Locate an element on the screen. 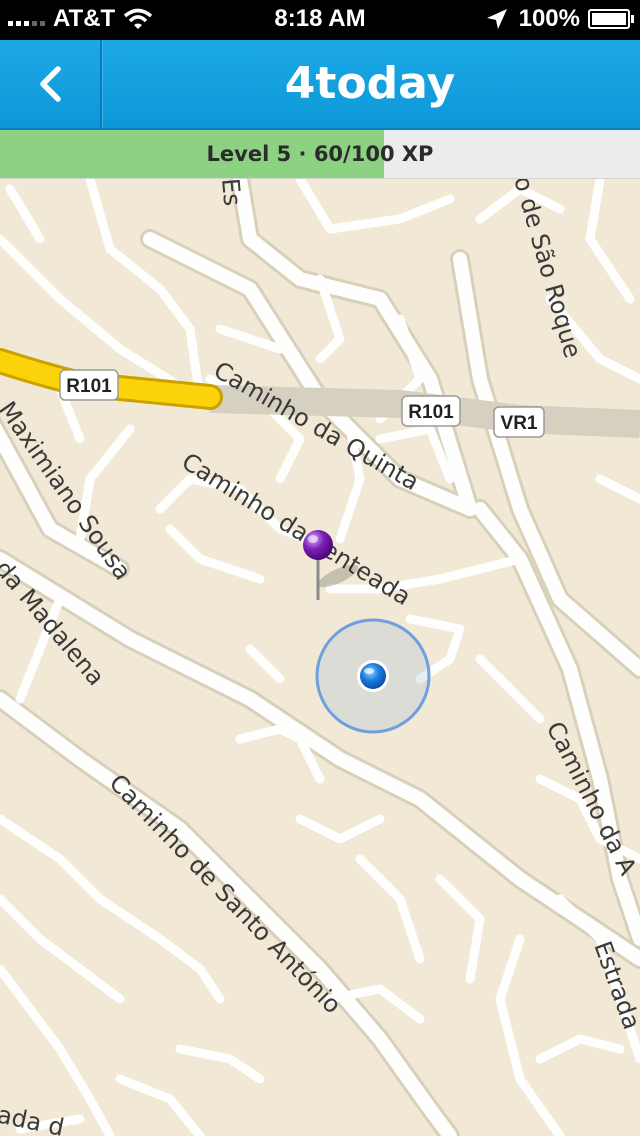 This screenshot has width=640, height=1136. status-right: 100% is located at coordinates (559, 19).